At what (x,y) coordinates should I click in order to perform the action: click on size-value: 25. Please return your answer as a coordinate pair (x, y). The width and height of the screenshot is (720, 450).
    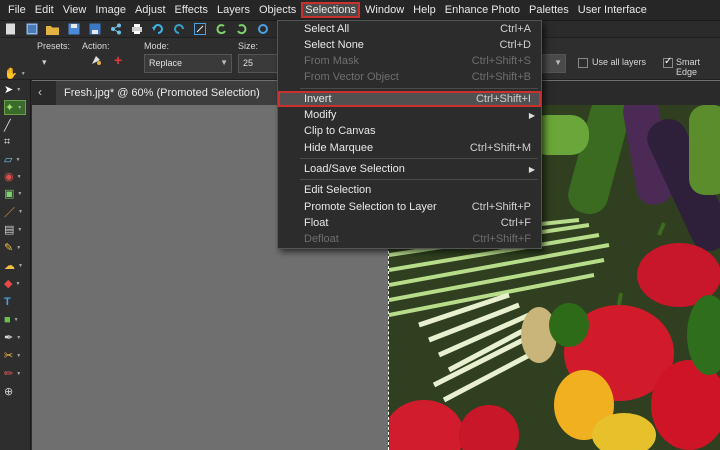
    Looking at the image, I should click on (248, 63).